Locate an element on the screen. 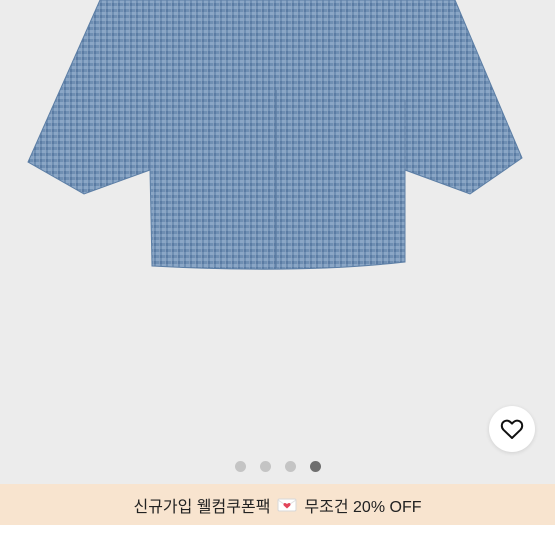 The width and height of the screenshot is (555, 555). promo-banner: 신규가입 웰컴쿠폰팩 무조건 20% OFF is located at coordinates (277, 504).